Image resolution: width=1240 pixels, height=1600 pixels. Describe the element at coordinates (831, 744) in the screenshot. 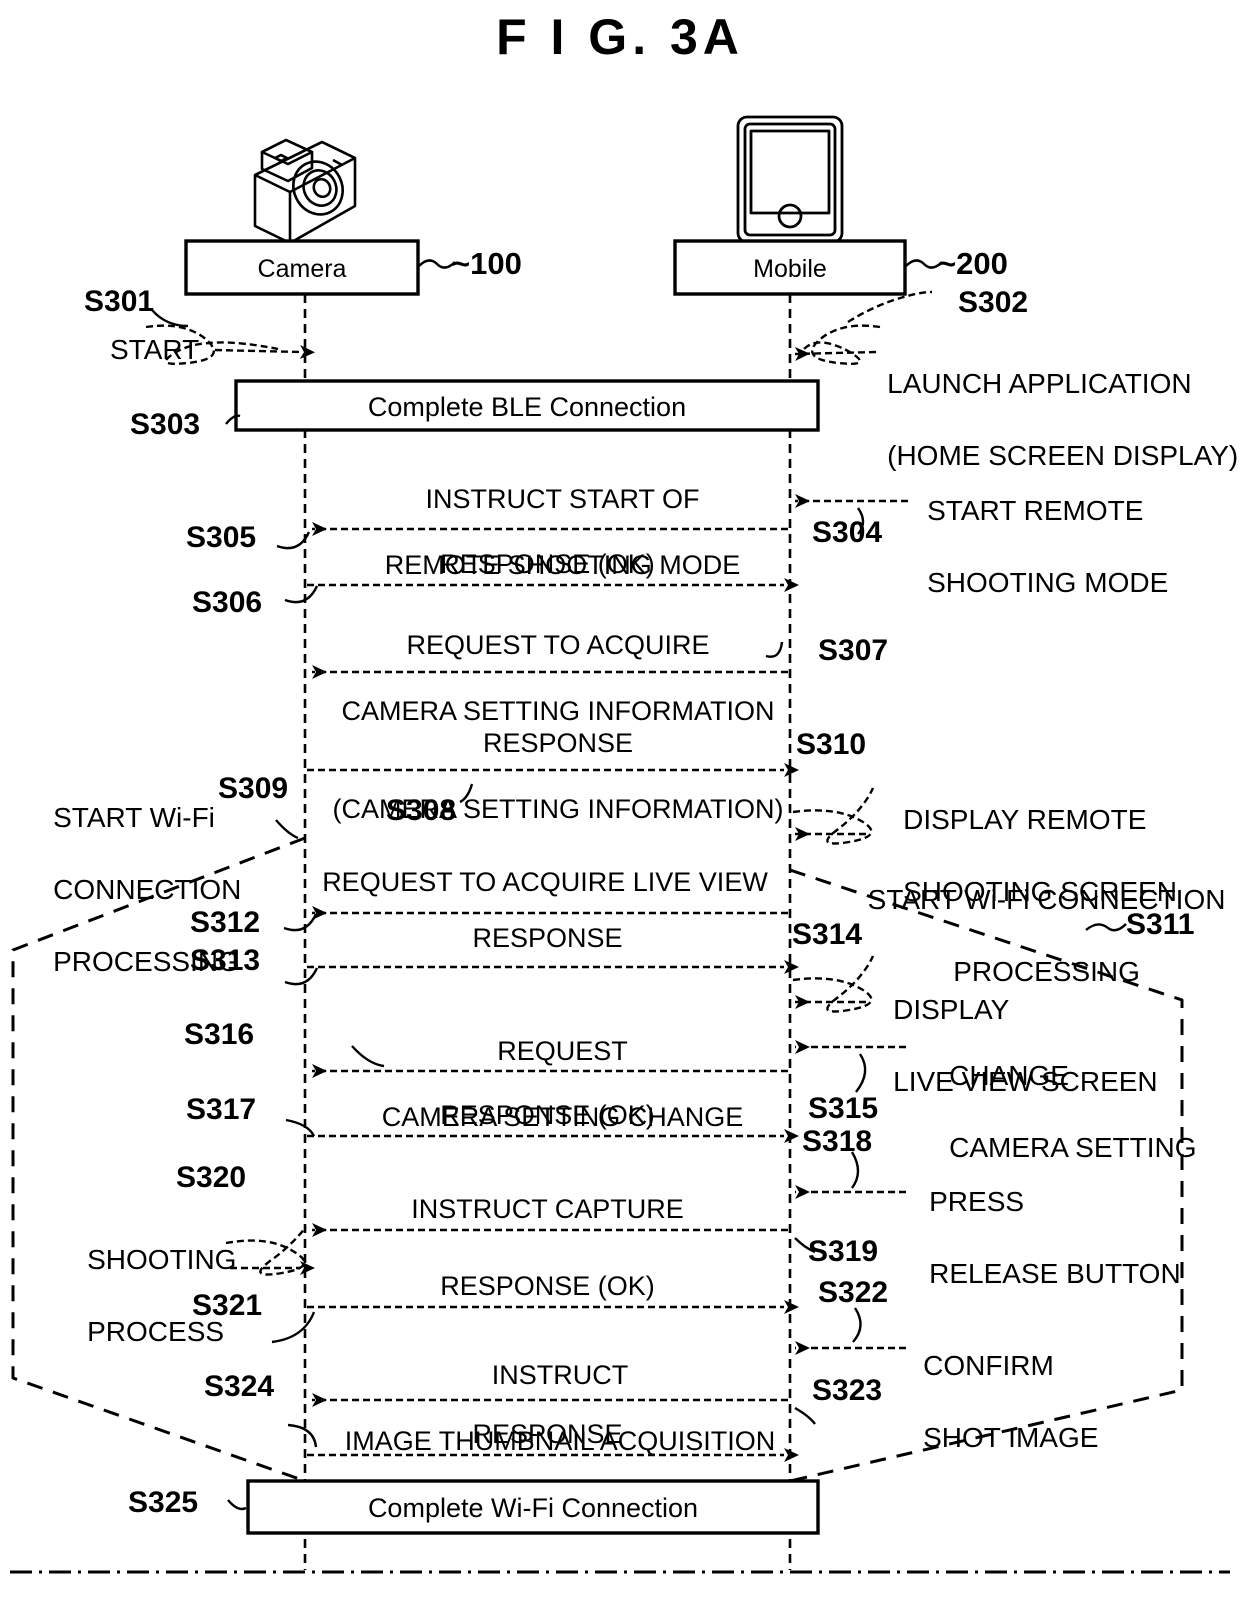

I see `step-id-s310: S310` at that location.